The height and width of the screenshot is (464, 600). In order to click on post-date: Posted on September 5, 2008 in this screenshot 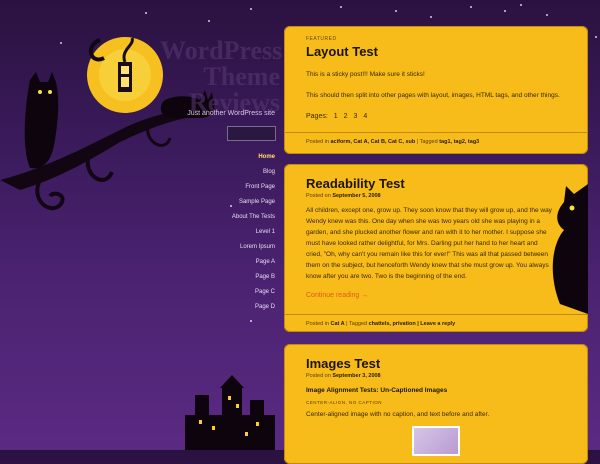, I will do `click(343, 196)`.